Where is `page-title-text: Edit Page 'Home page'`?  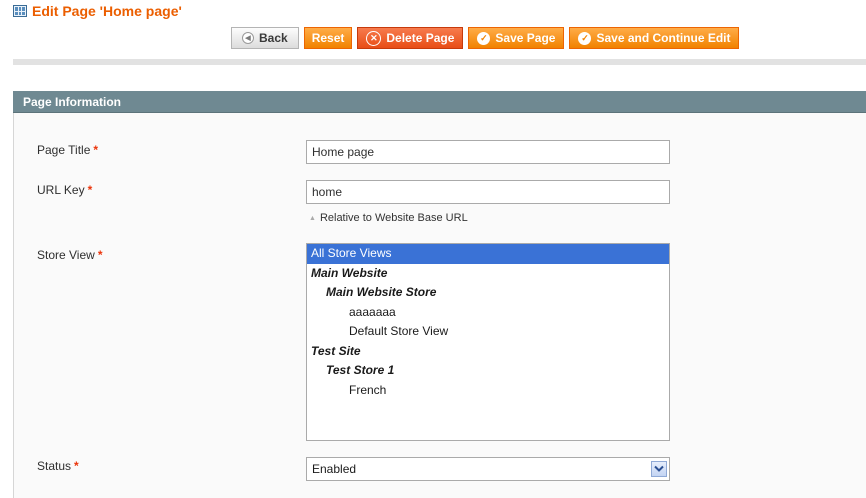 page-title-text: Edit Page 'Home page' is located at coordinates (107, 11).